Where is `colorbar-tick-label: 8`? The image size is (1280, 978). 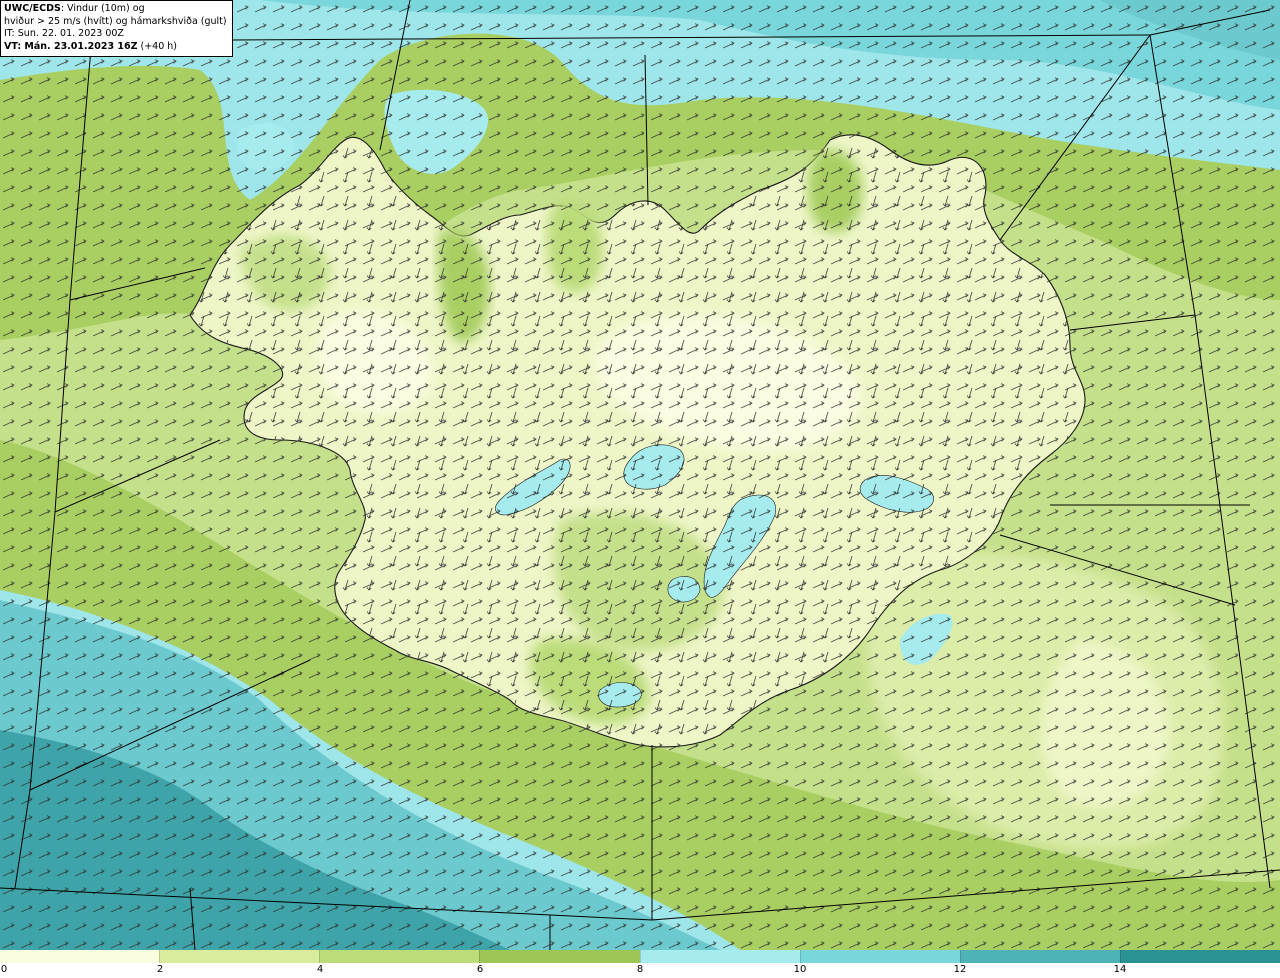
colorbar-tick-label: 8 is located at coordinates (640, 969).